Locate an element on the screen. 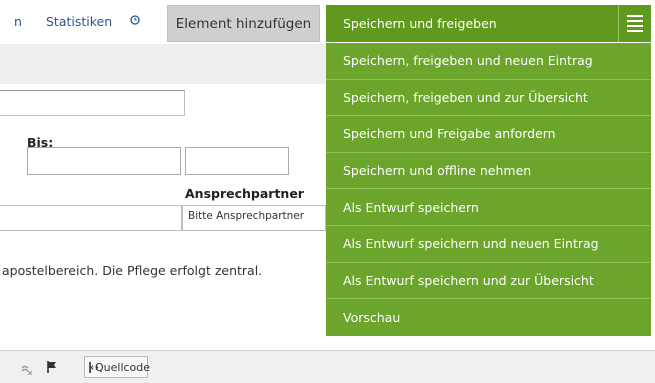 Image resolution: width=655 pixels, height=383 pixels. ansprechpartner-select: Bitte Ansprechpartner is located at coordinates (254, 218).